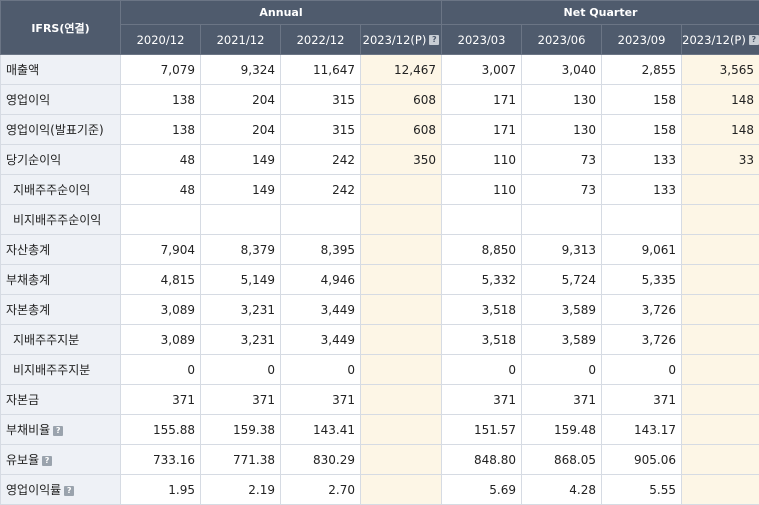 The width and height of the screenshot is (759, 505). Describe the element at coordinates (482, 70) in the screenshot. I see `value-cell: 3,007` at that location.